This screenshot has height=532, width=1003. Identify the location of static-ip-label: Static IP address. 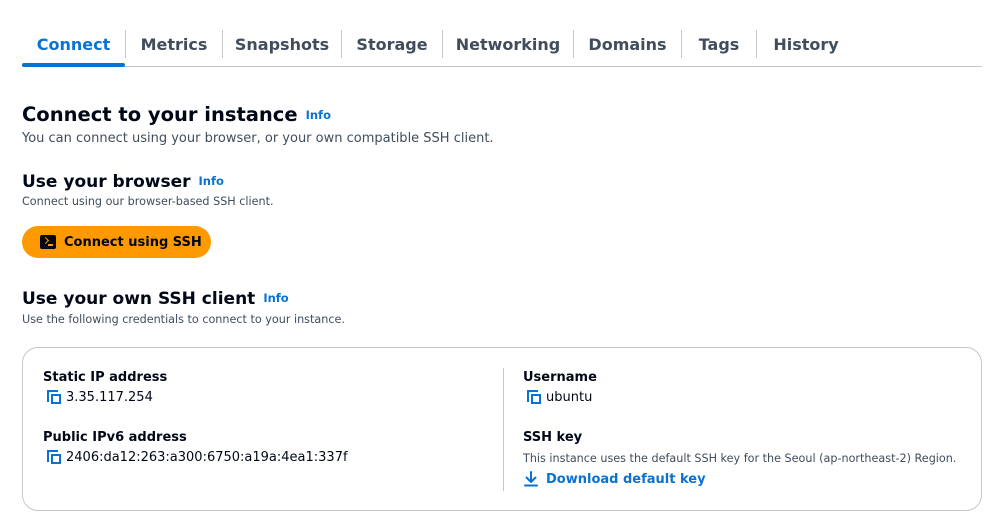
(105, 377).